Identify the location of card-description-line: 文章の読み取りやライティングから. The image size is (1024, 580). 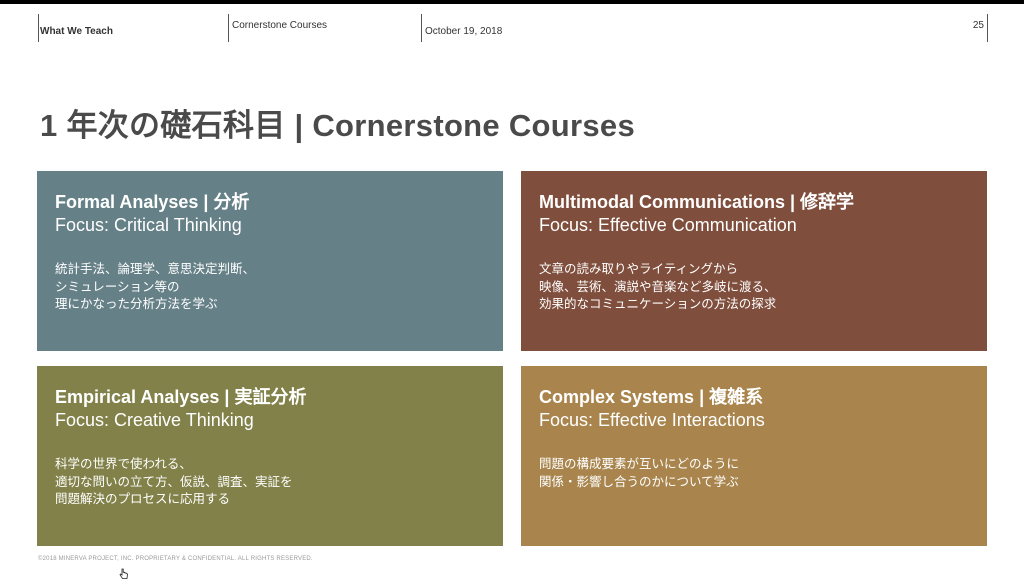
(639, 269).